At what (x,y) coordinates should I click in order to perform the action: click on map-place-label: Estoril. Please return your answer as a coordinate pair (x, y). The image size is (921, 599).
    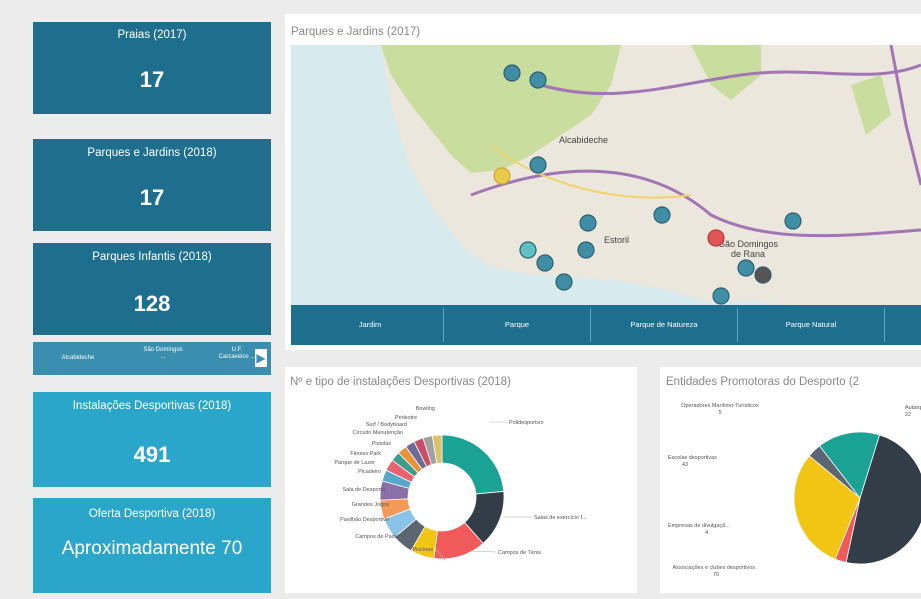
    Looking at the image, I should click on (616, 240).